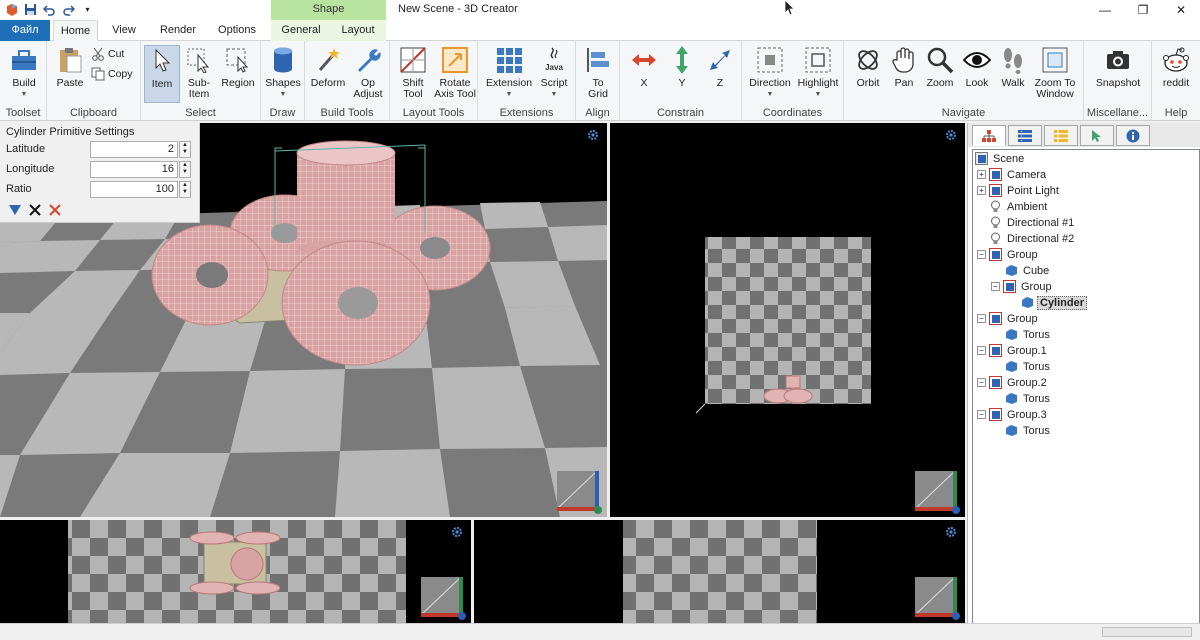 The height and width of the screenshot is (640, 1200). What do you see at coordinates (1022, 286) in the screenshot?
I see `tree-node-group-nested: − Group` at bounding box center [1022, 286].